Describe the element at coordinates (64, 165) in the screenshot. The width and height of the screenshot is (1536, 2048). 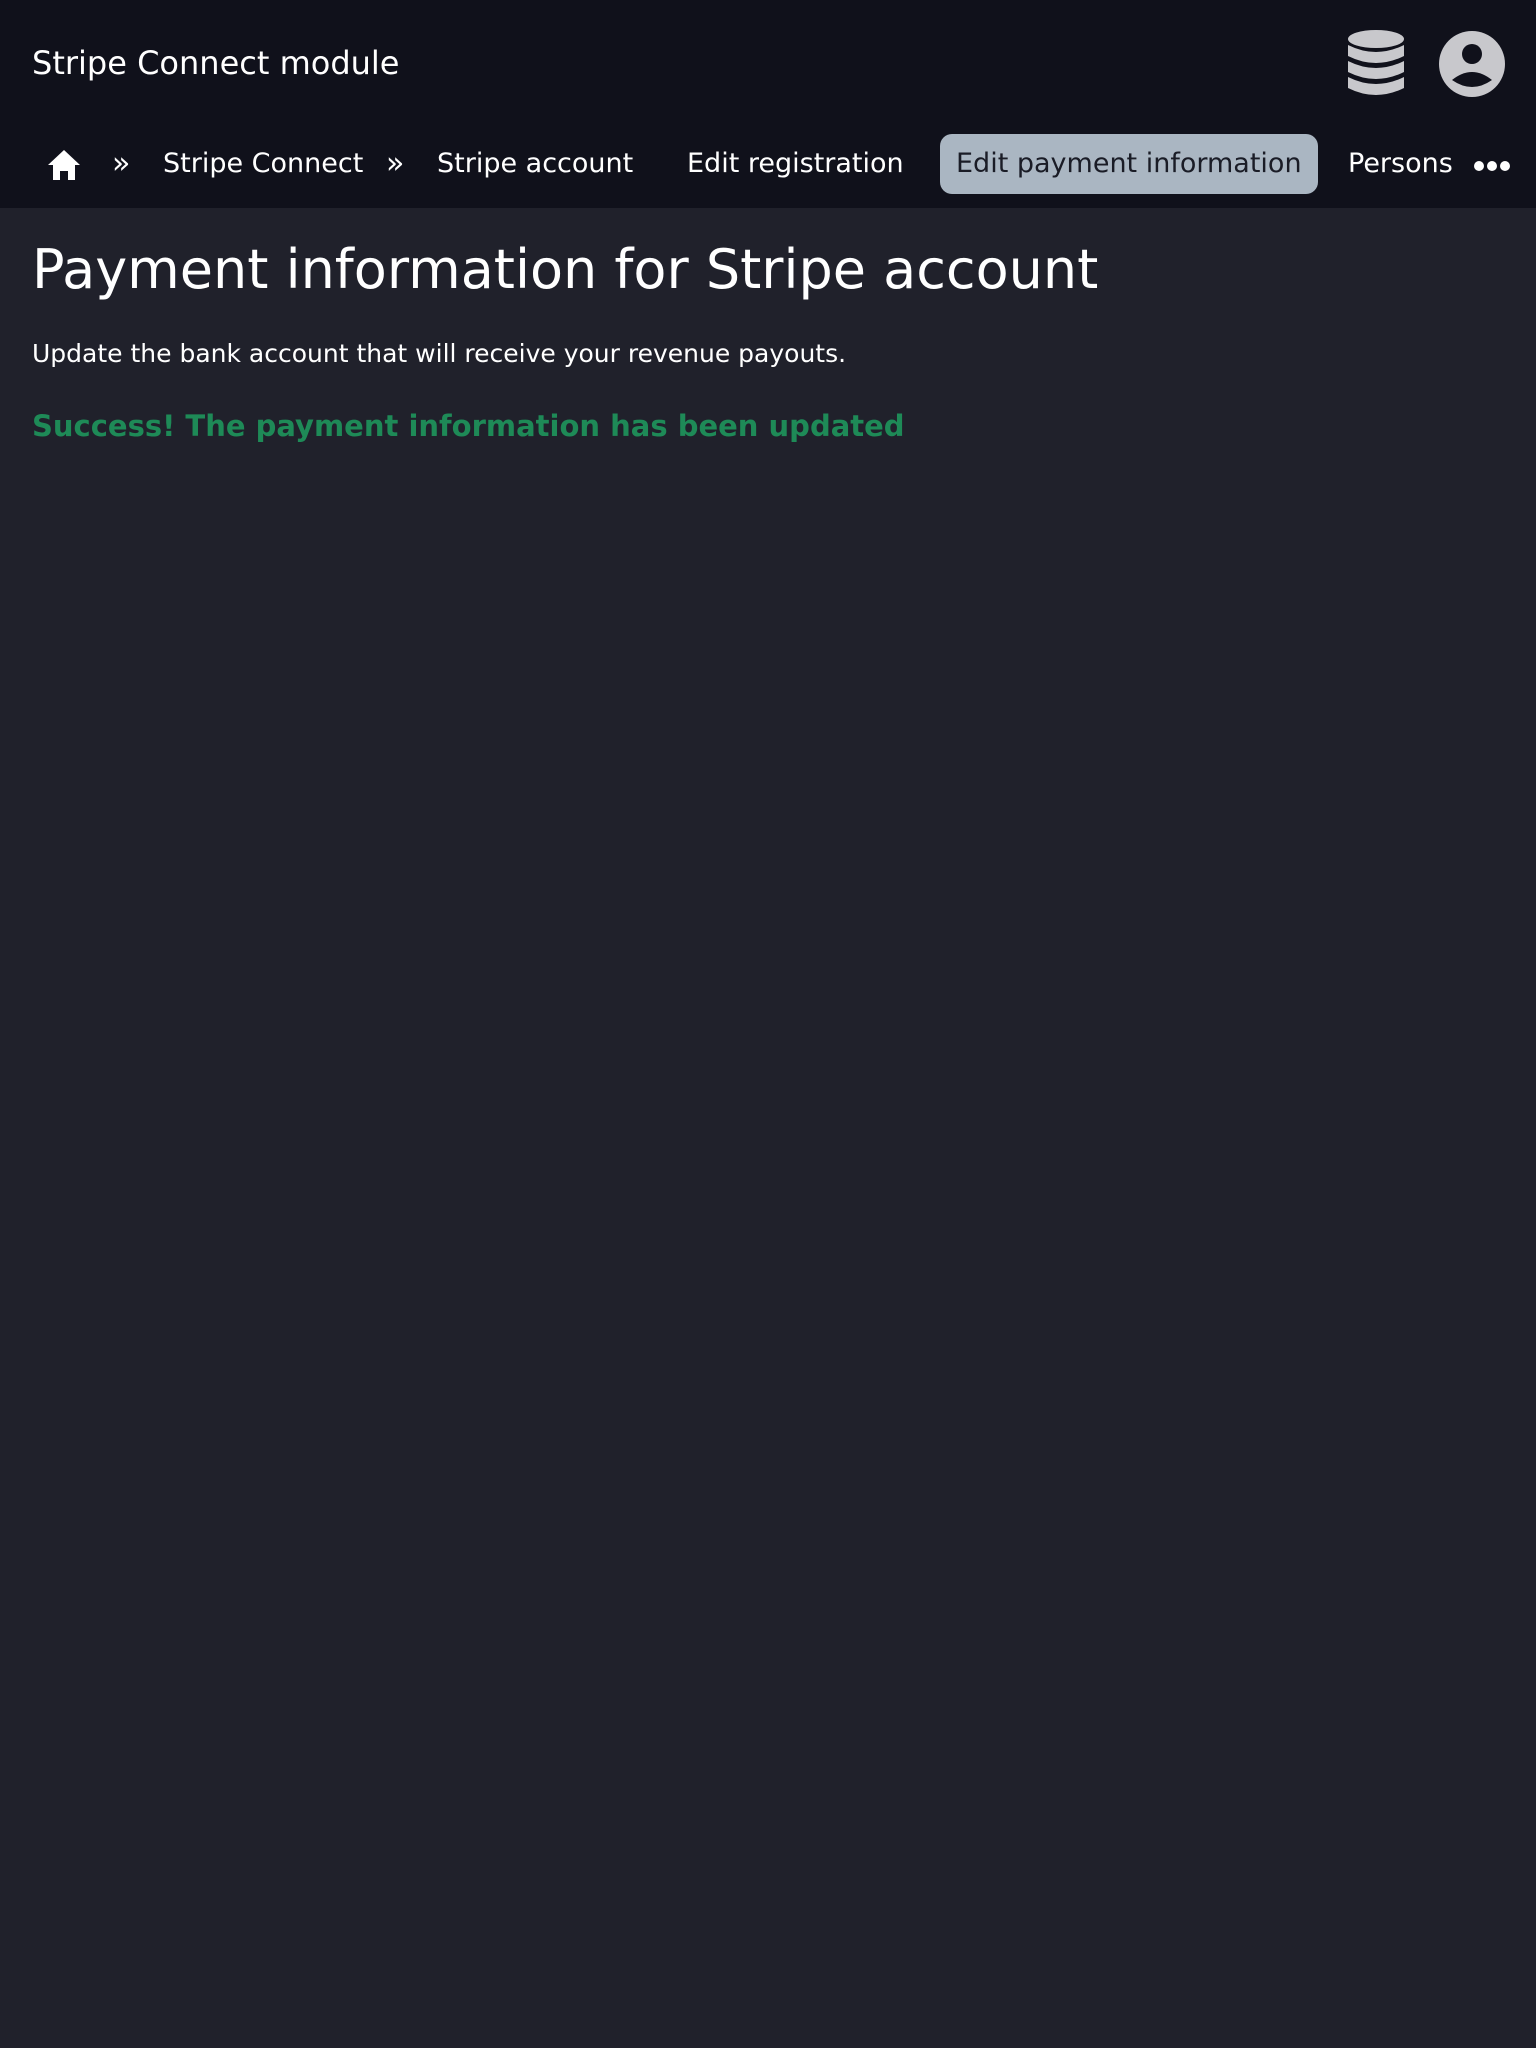
I see `home-icon` at that location.